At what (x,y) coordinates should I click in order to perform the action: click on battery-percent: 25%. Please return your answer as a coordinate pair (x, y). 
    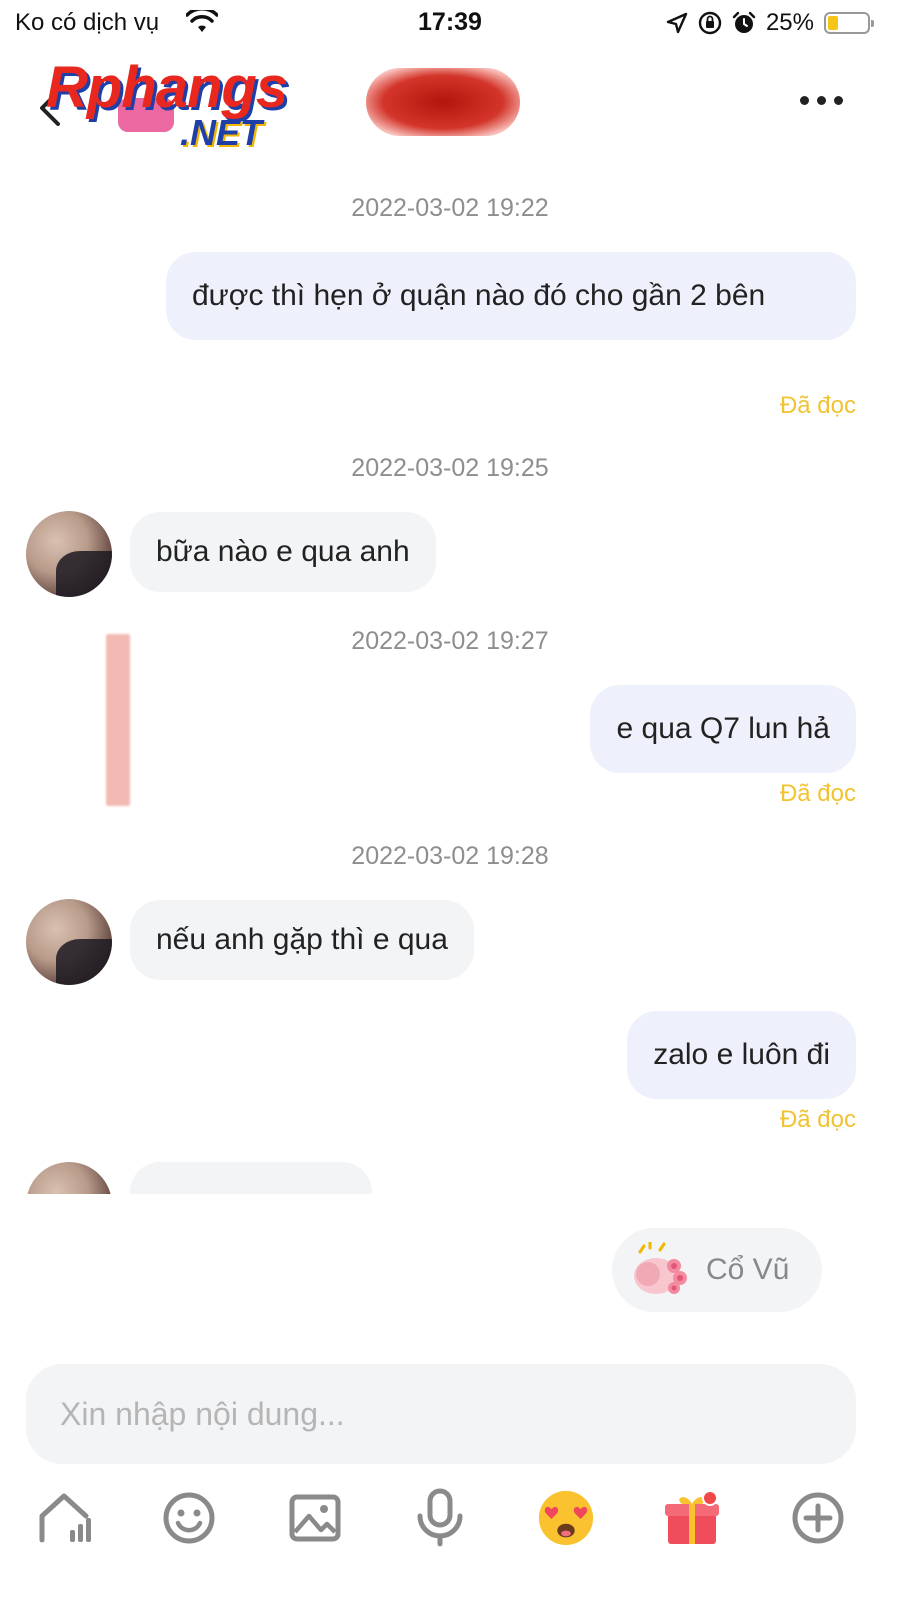
    Looking at the image, I should click on (789, 22).